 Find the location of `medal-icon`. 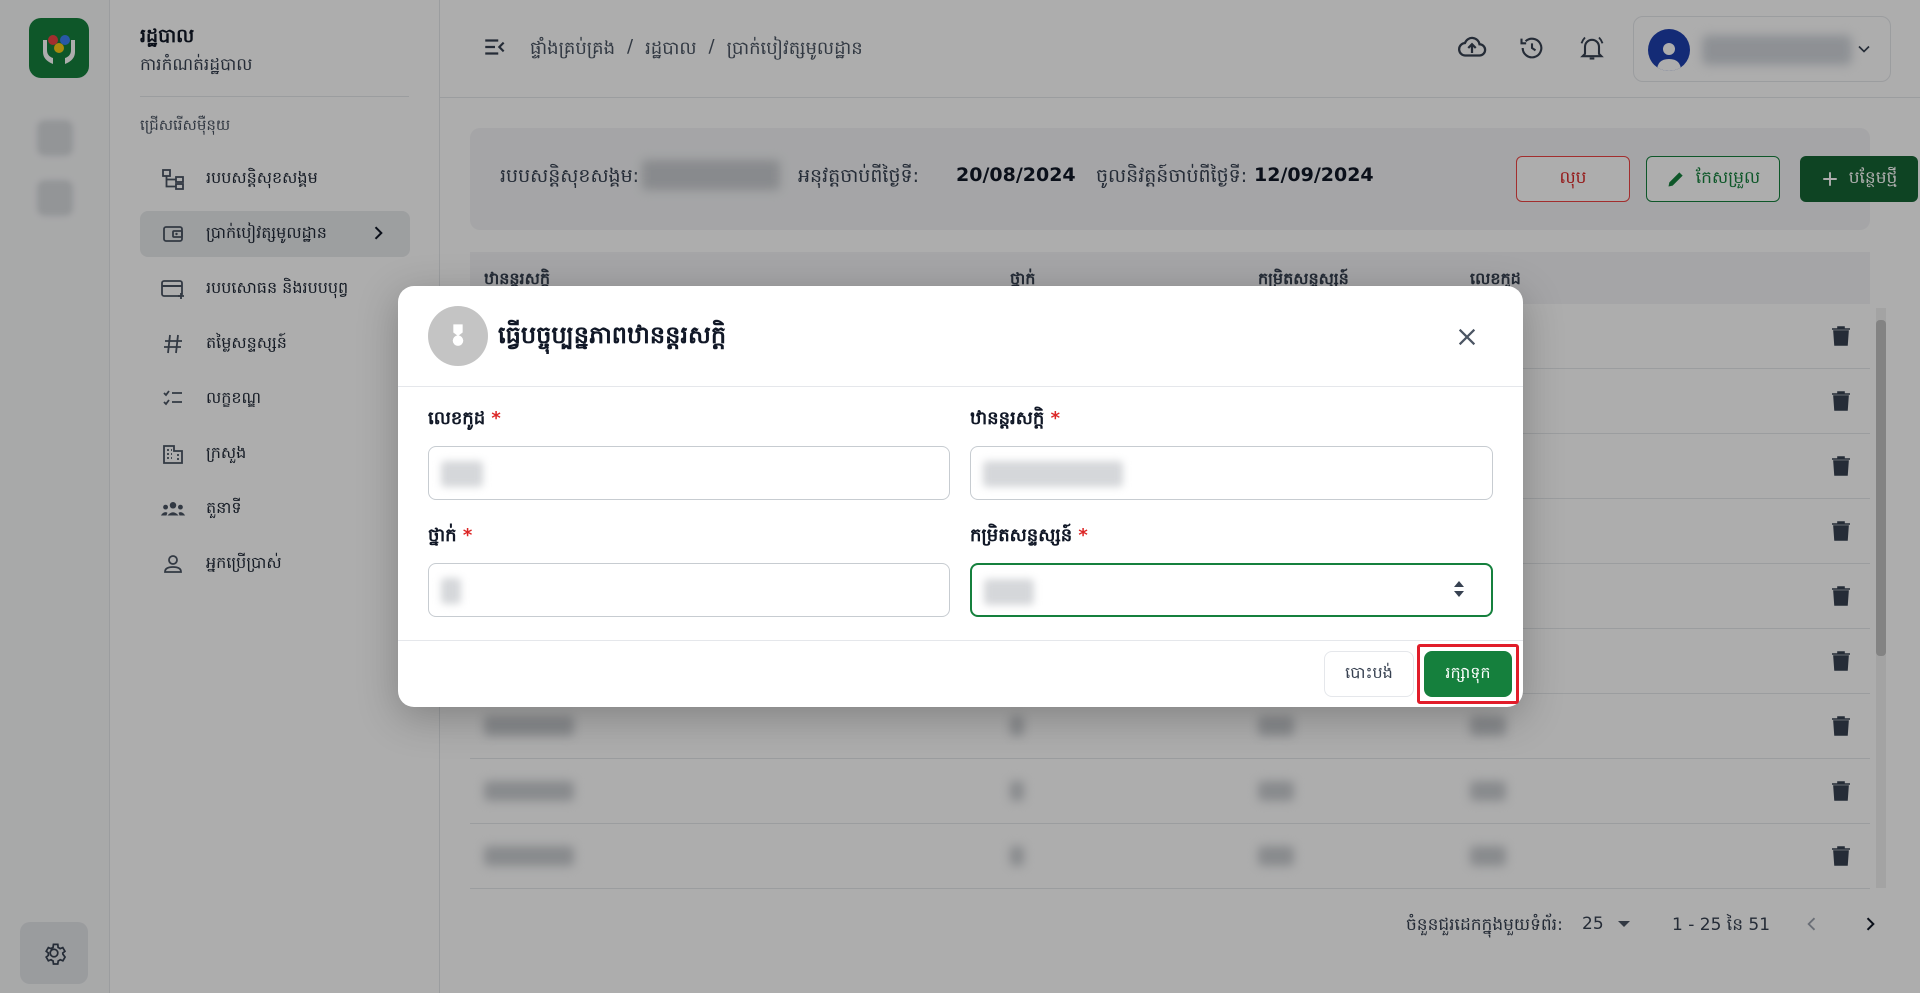

medal-icon is located at coordinates (458, 336).